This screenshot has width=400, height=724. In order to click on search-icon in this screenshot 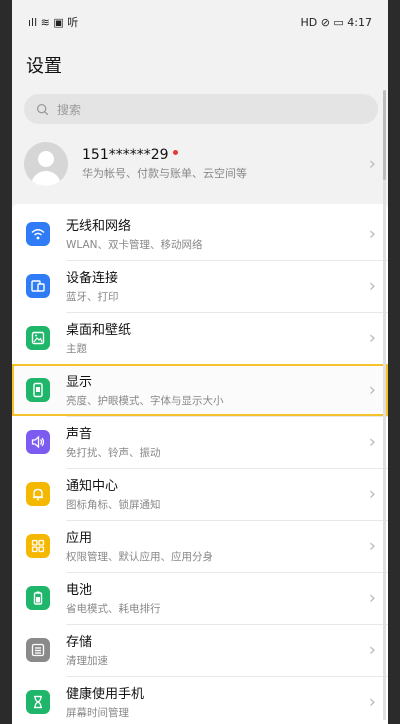, I will do `click(42, 109)`.